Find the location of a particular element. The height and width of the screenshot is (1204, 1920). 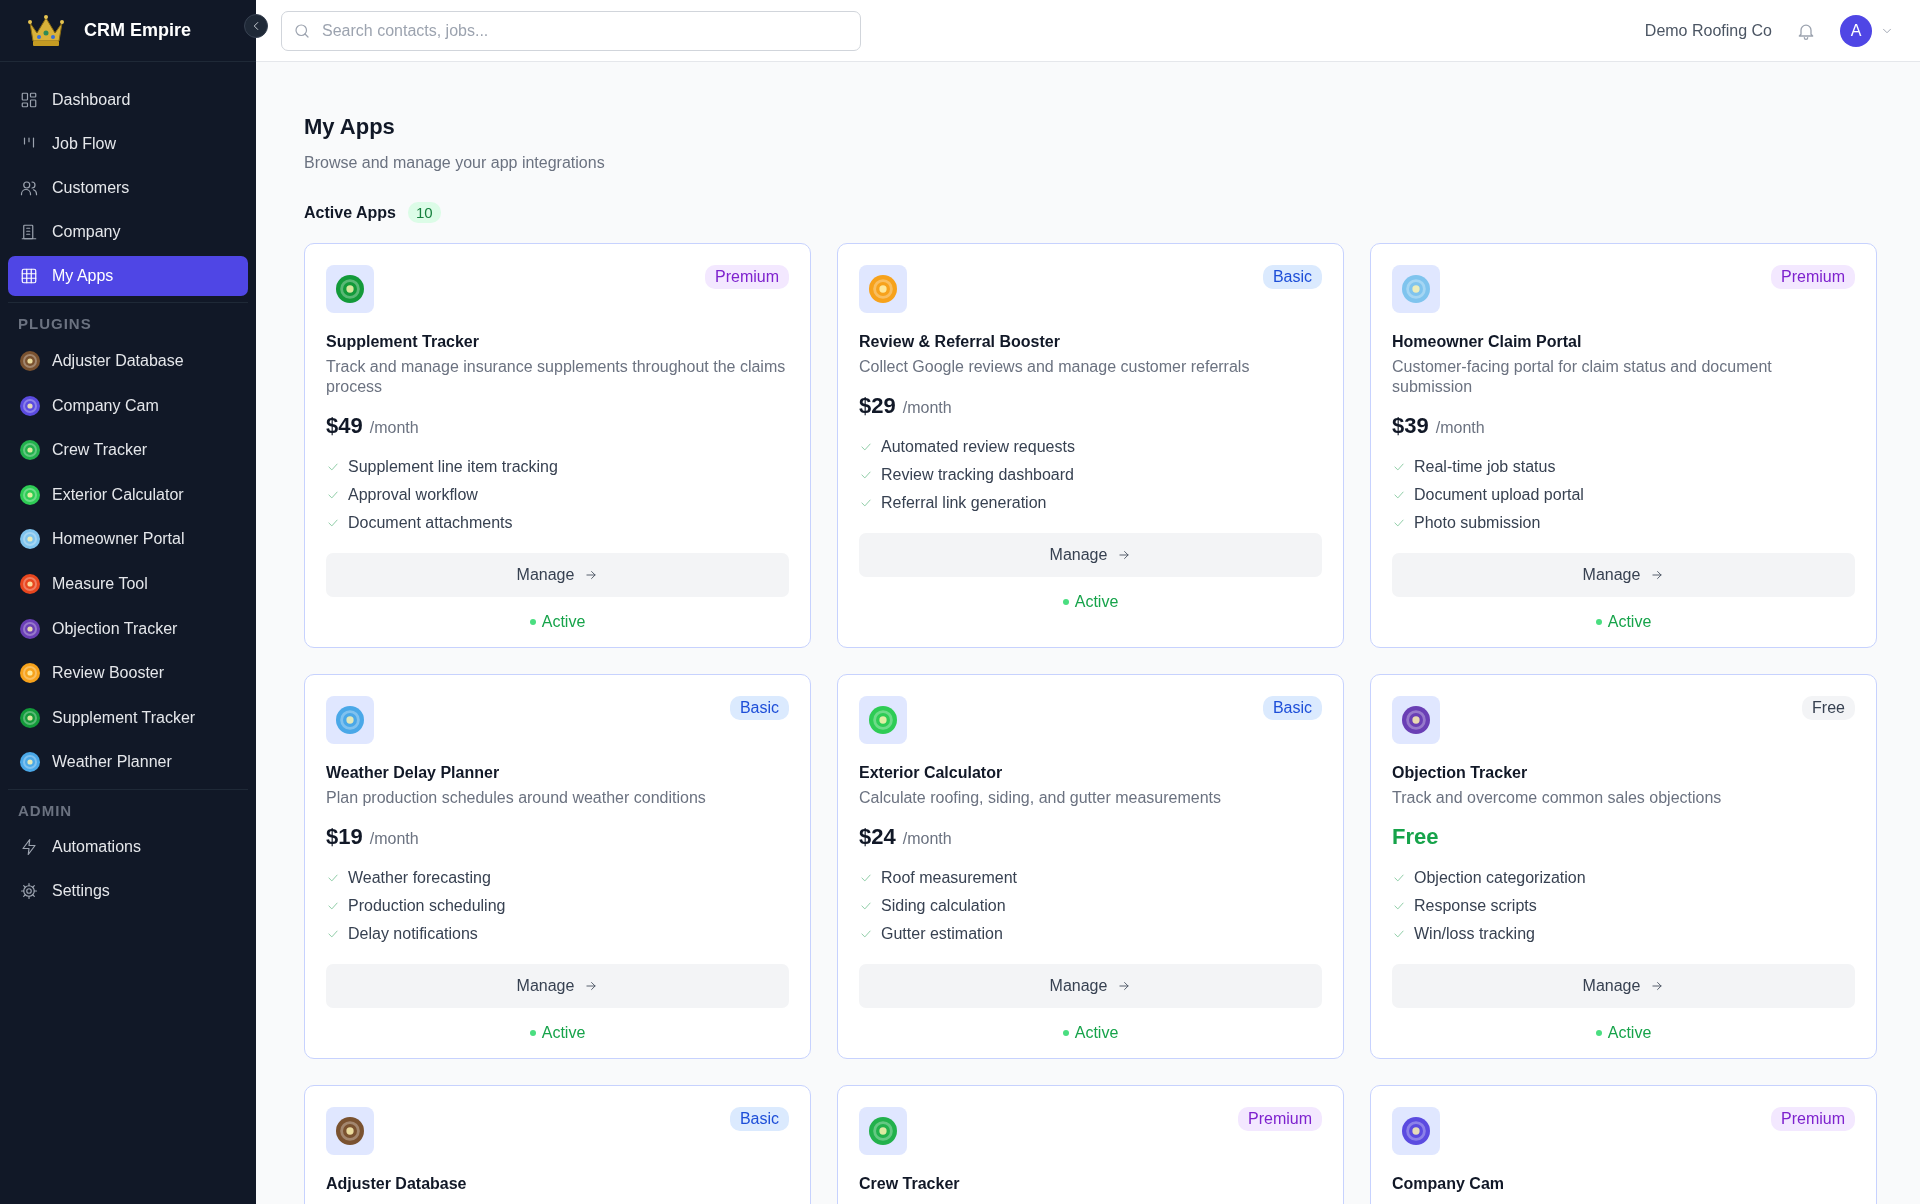

feature-text: Supplement line item tracking is located at coordinates (453, 467).